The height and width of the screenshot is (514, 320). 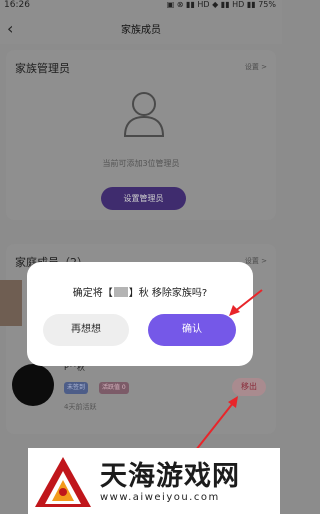 I want to click on last-active-text: 4天前活跃, so click(x=80, y=407).